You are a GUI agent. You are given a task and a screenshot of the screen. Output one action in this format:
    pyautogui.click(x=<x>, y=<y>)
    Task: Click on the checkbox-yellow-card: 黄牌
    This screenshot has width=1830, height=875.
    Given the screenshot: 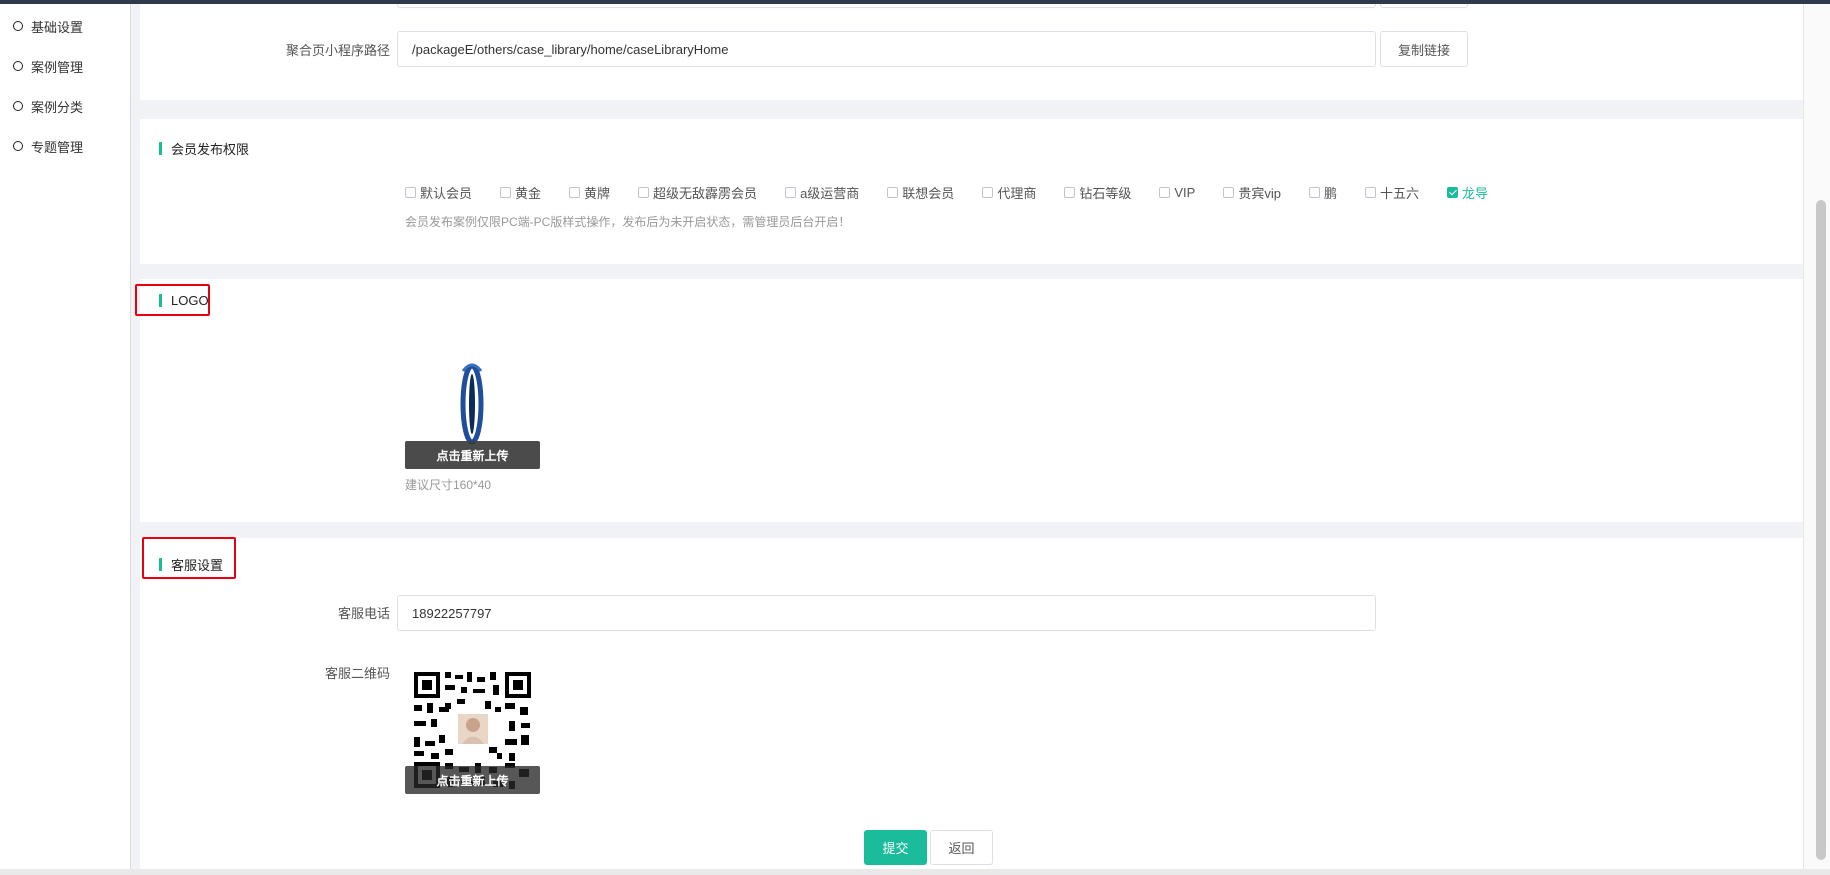 What is the action you would take?
    pyautogui.click(x=589, y=192)
    